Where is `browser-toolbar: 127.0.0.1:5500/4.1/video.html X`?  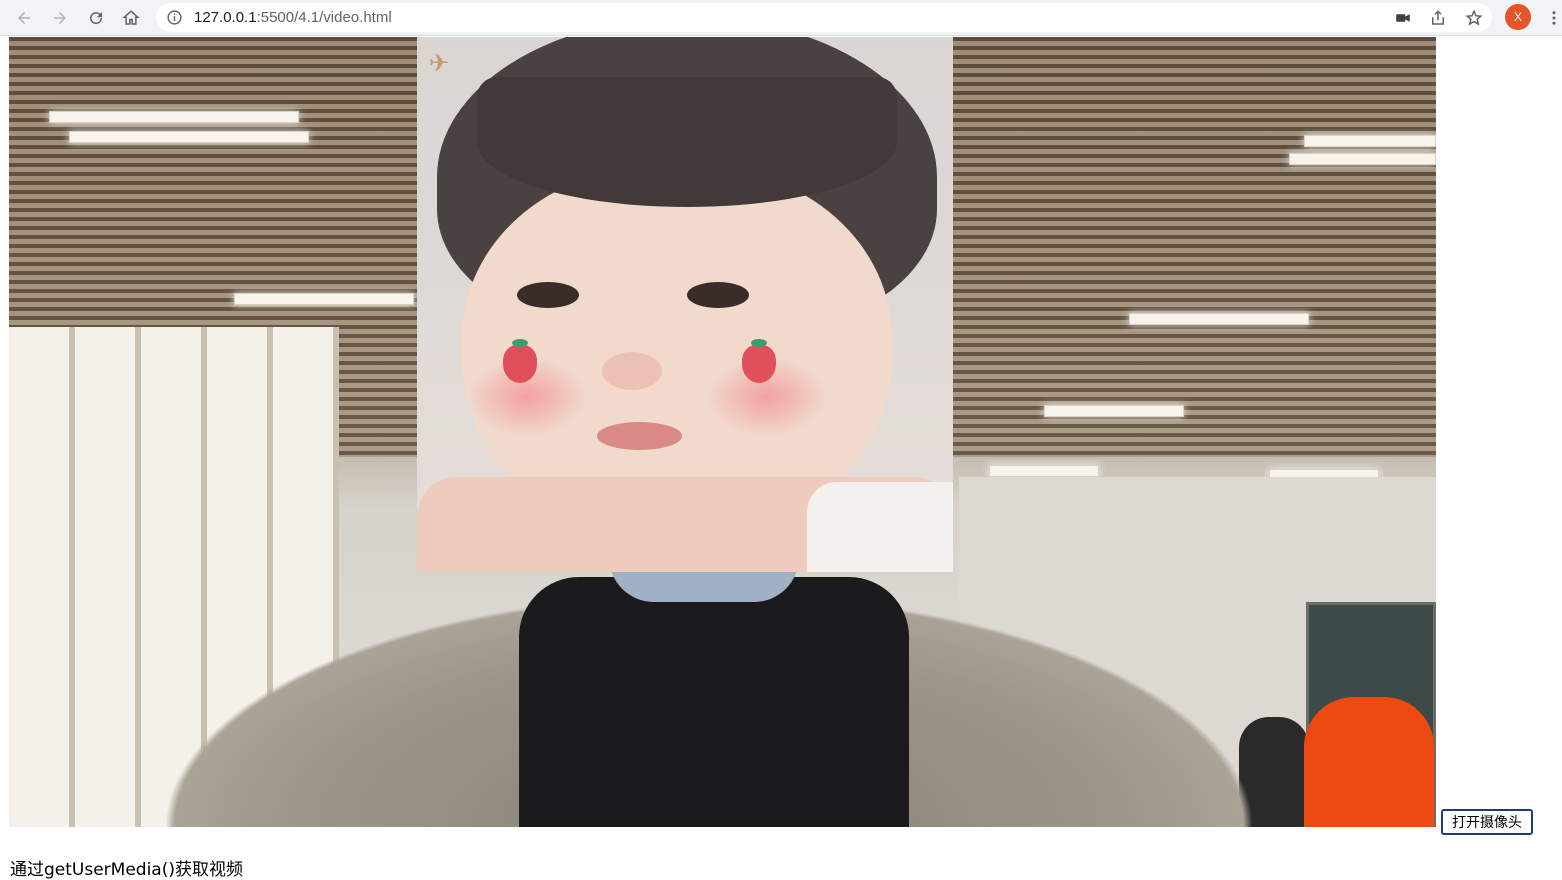 browser-toolbar: 127.0.0.1:5500/4.1/video.html X is located at coordinates (781, 18).